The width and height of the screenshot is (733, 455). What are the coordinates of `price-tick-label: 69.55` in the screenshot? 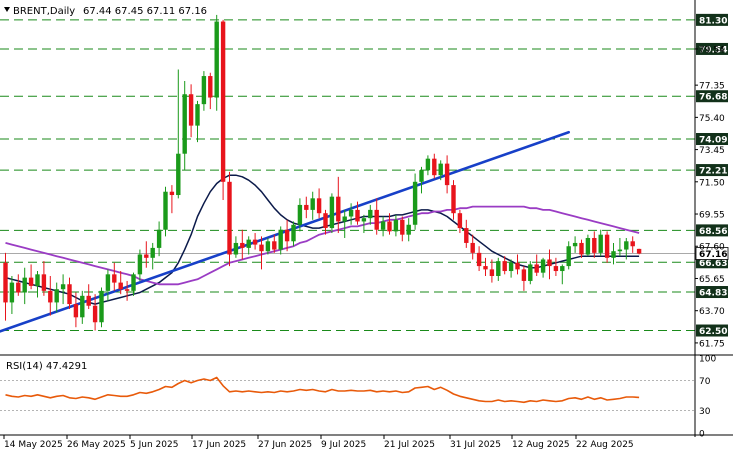 It's located at (712, 216).